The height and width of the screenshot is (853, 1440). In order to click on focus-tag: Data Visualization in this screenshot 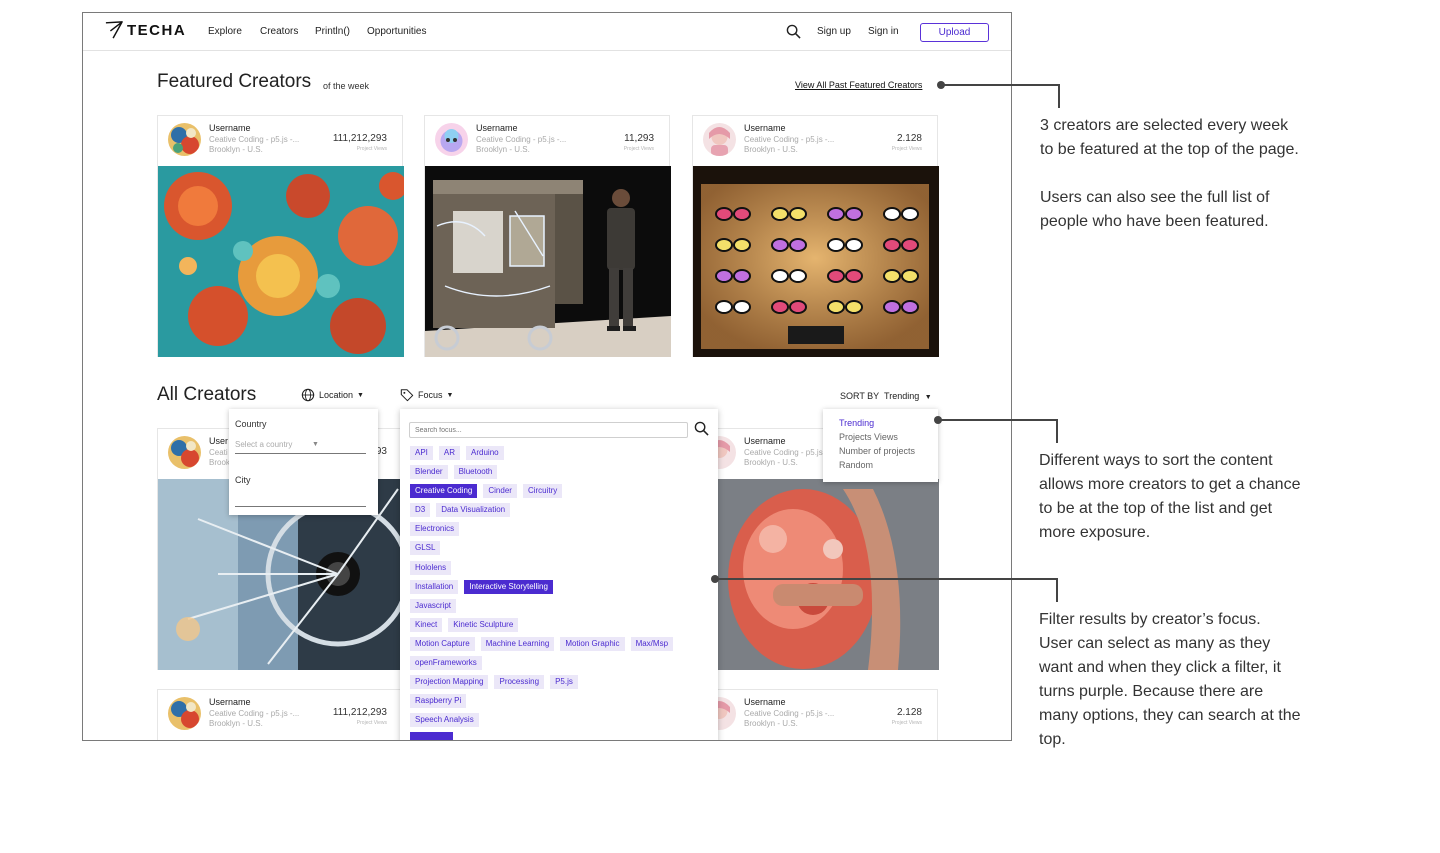, I will do `click(473, 510)`.